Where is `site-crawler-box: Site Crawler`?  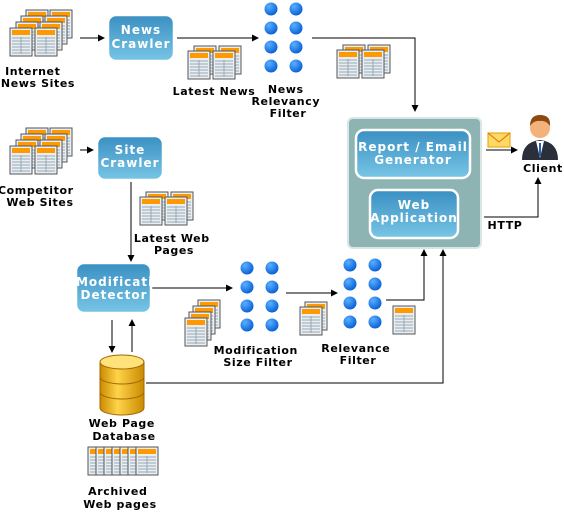 site-crawler-box: Site Crawler is located at coordinates (130, 158).